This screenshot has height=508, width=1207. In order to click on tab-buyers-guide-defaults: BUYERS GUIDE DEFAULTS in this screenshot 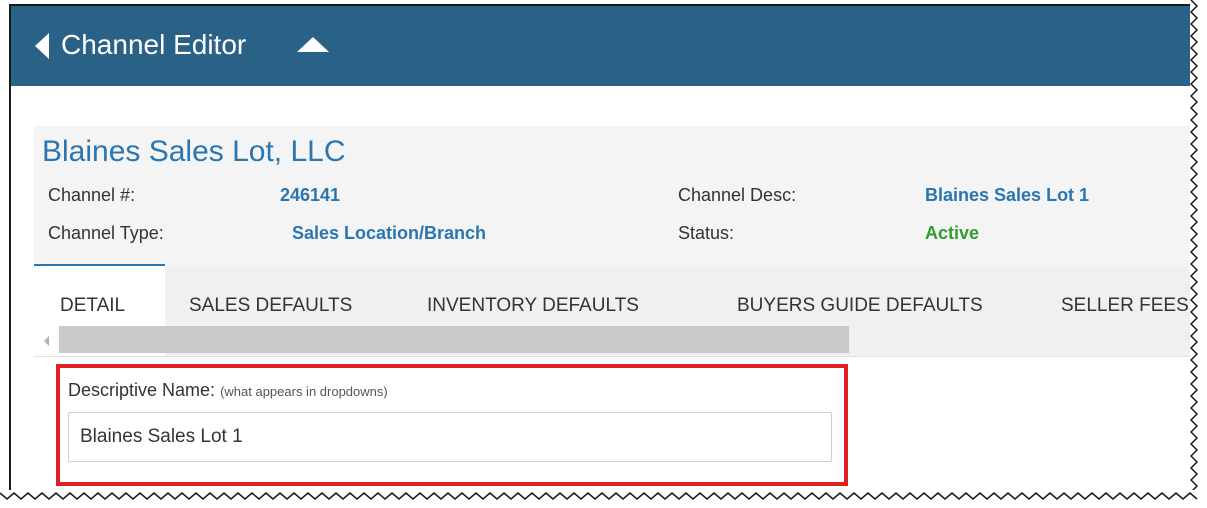, I will do `click(860, 306)`.